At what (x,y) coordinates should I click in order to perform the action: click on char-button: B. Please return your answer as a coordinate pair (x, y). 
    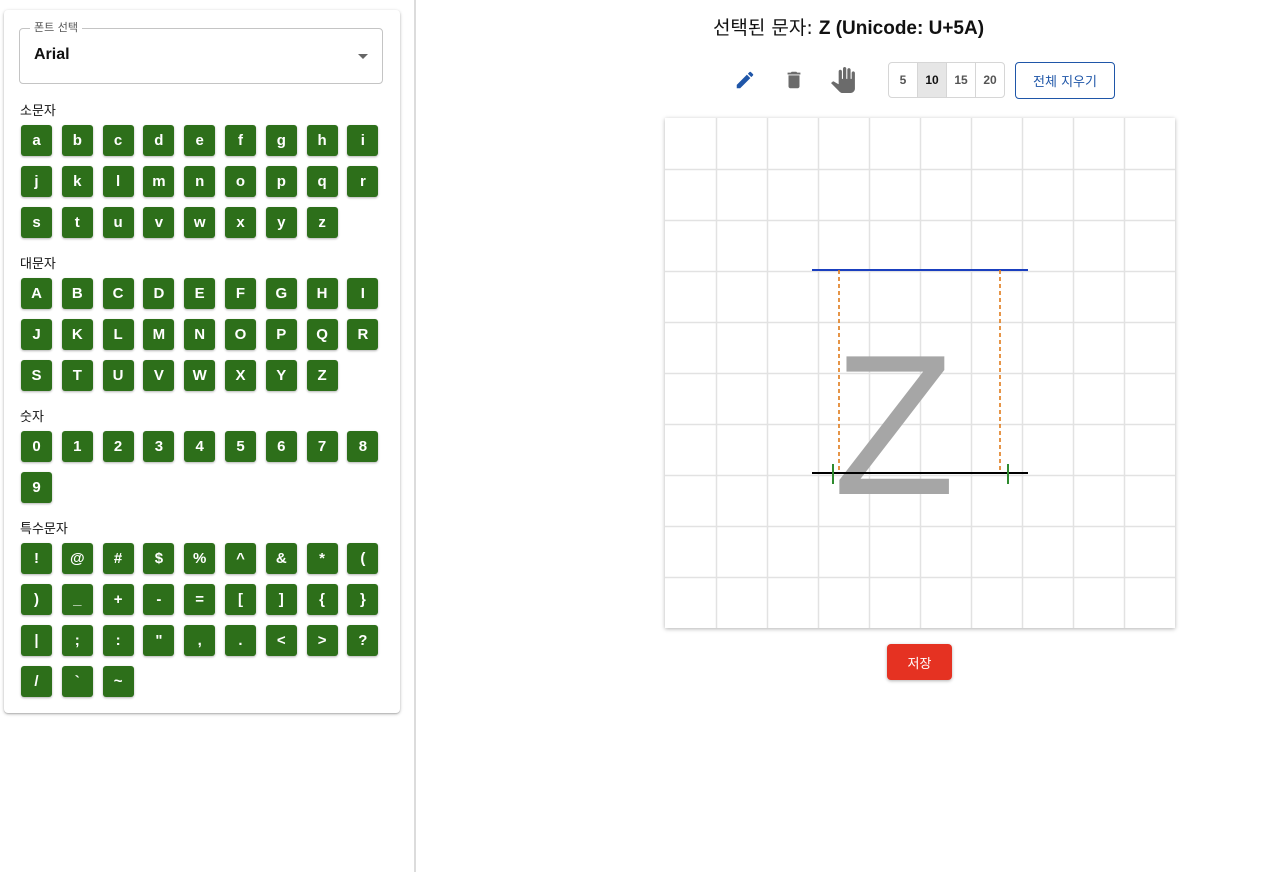
    Looking at the image, I should click on (77, 293).